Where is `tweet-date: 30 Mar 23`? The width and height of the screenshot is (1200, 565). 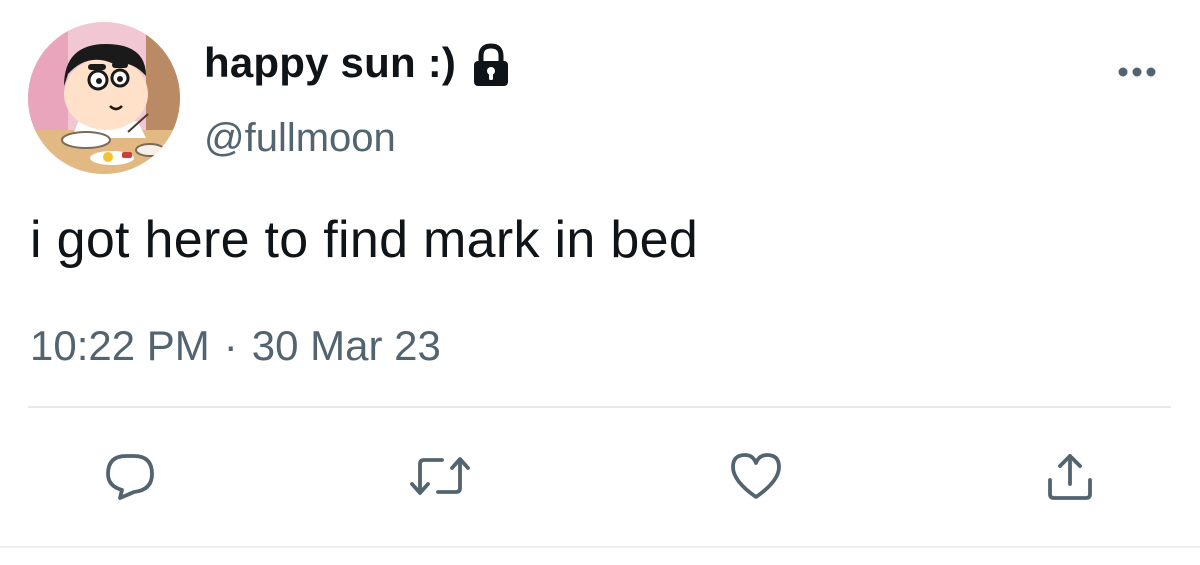 tweet-date: 30 Mar 23 is located at coordinates (346, 345).